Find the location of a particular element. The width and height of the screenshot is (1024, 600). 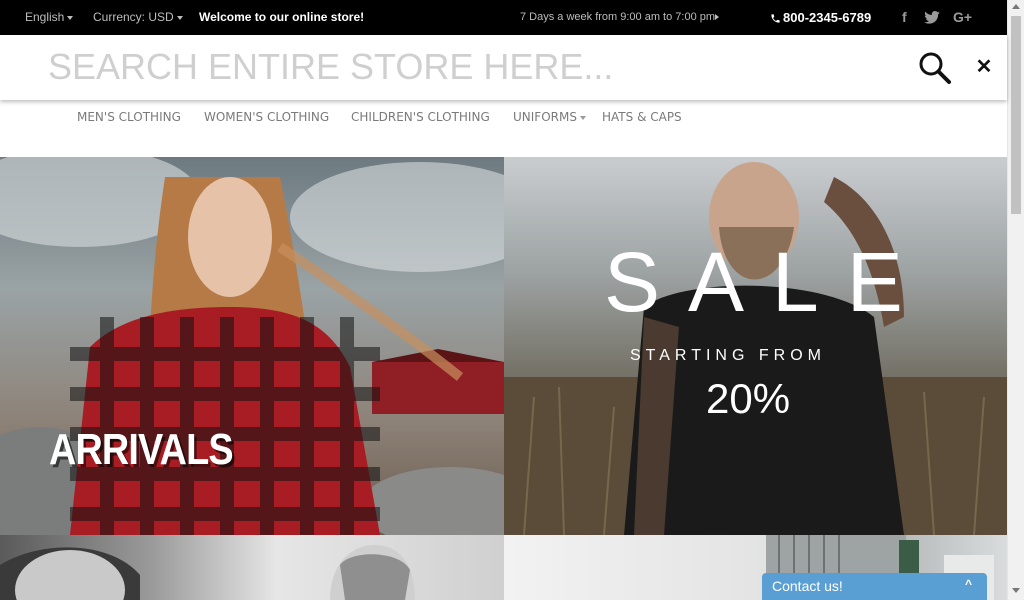

nav-item-uniforms: UNIFORMS is located at coordinates (549, 117).